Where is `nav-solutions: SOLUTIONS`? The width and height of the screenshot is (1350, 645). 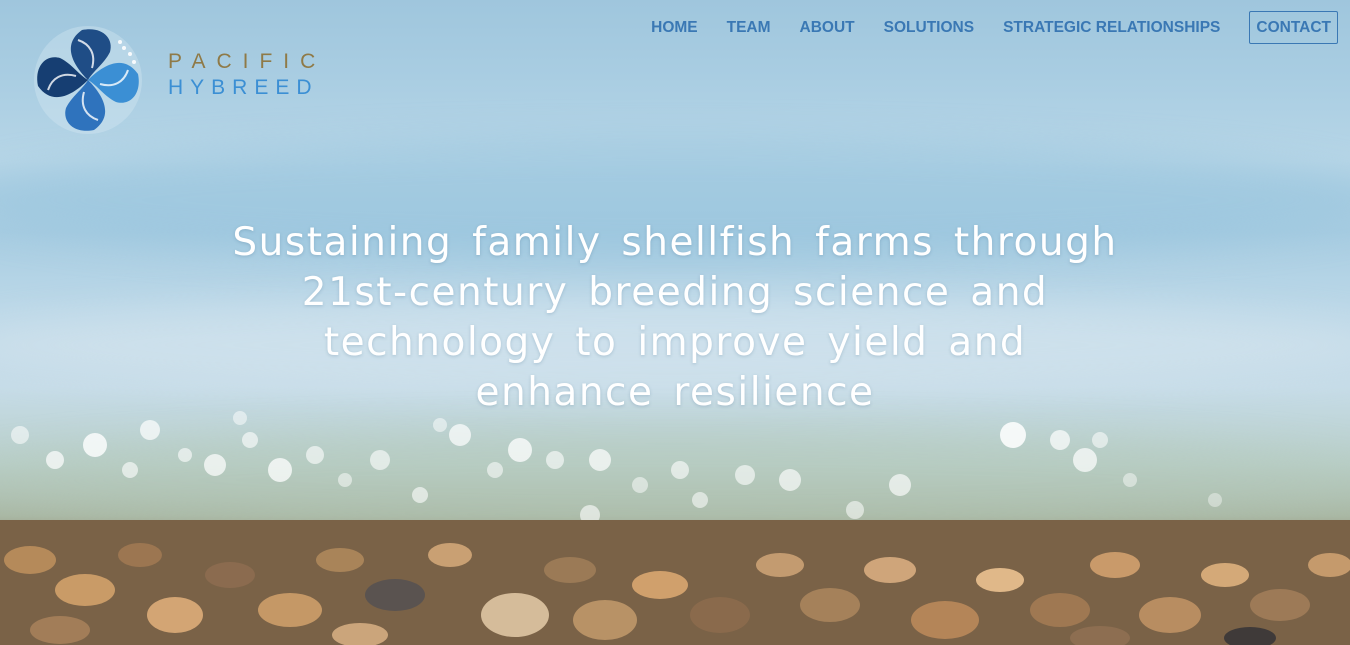 nav-solutions: SOLUTIONS is located at coordinates (929, 27).